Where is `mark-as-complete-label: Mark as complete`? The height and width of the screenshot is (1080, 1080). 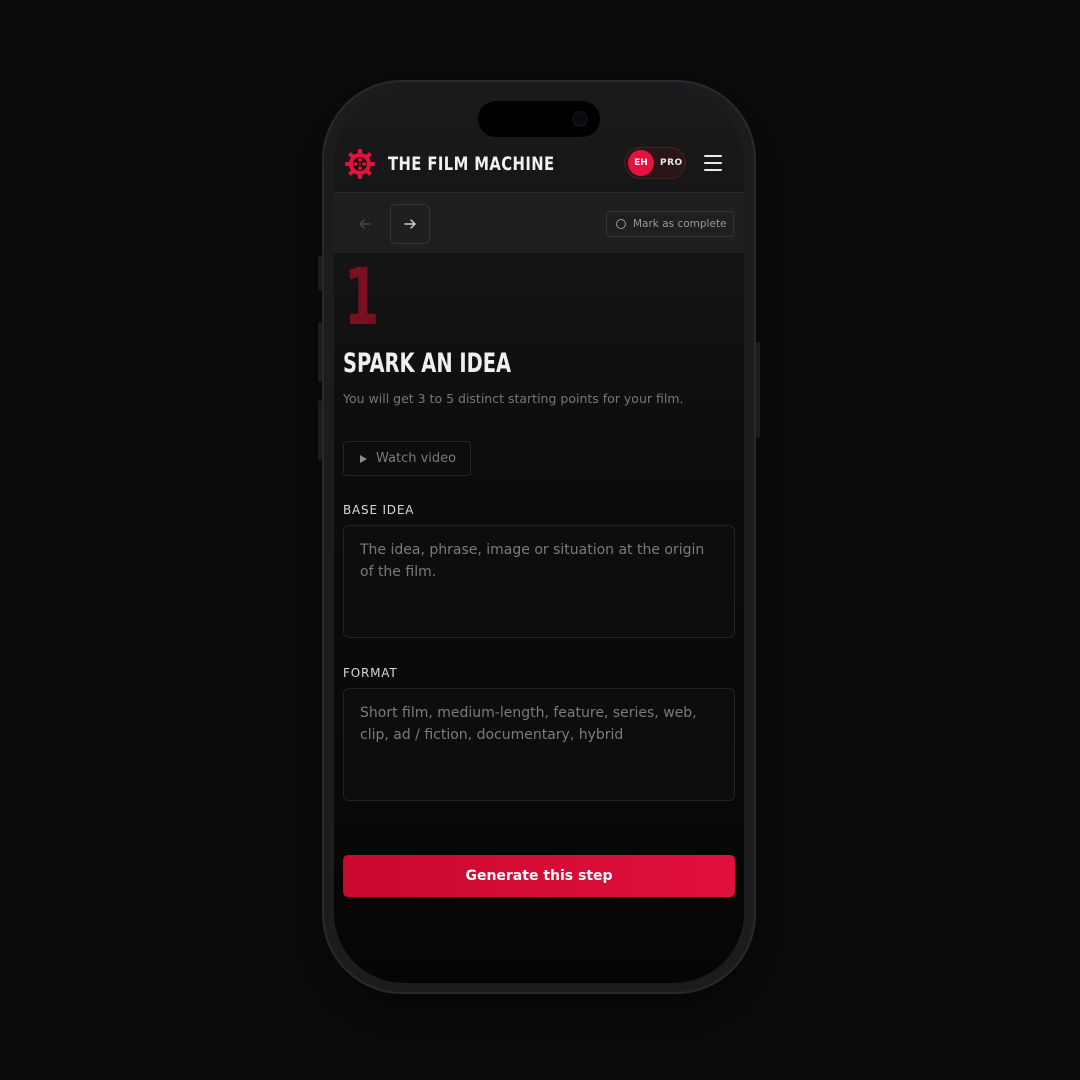
mark-as-complete-label: Mark as complete is located at coordinates (680, 224).